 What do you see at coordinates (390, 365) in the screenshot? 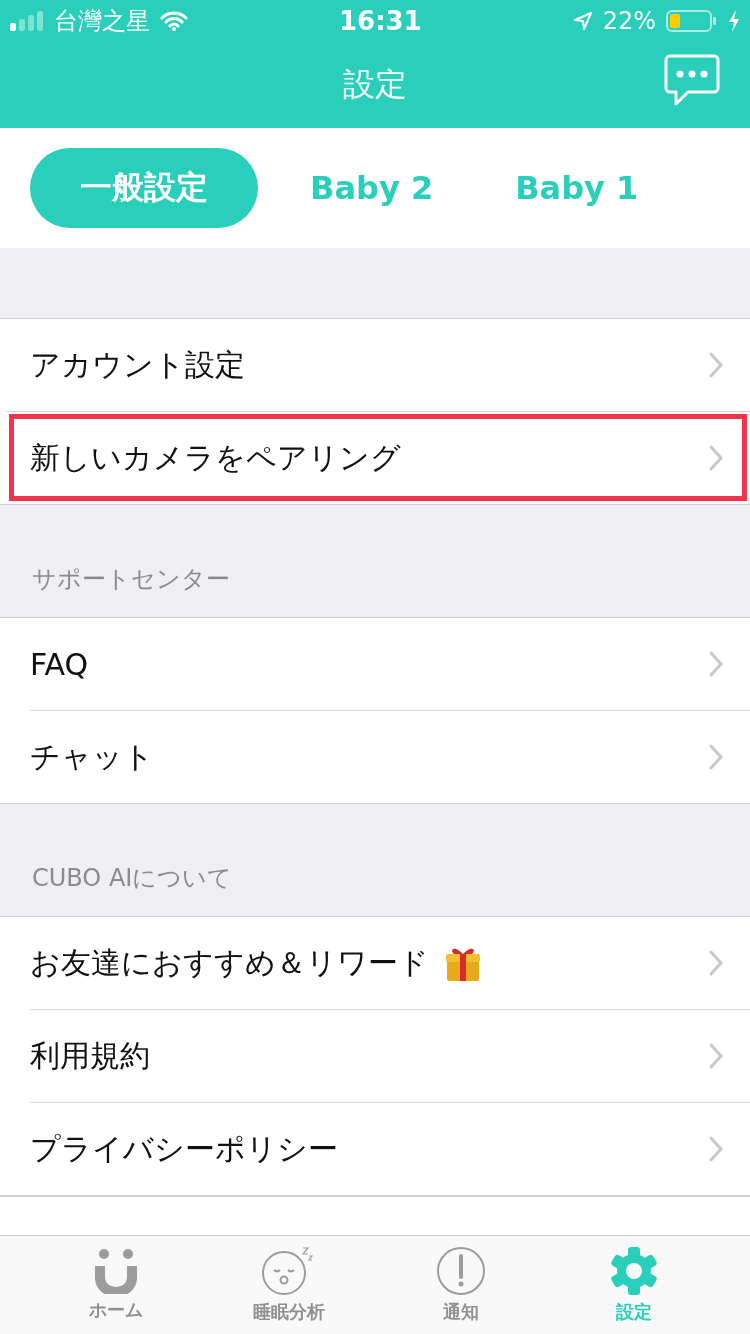
I see `settings-row: アカウント設定` at bounding box center [390, 365].